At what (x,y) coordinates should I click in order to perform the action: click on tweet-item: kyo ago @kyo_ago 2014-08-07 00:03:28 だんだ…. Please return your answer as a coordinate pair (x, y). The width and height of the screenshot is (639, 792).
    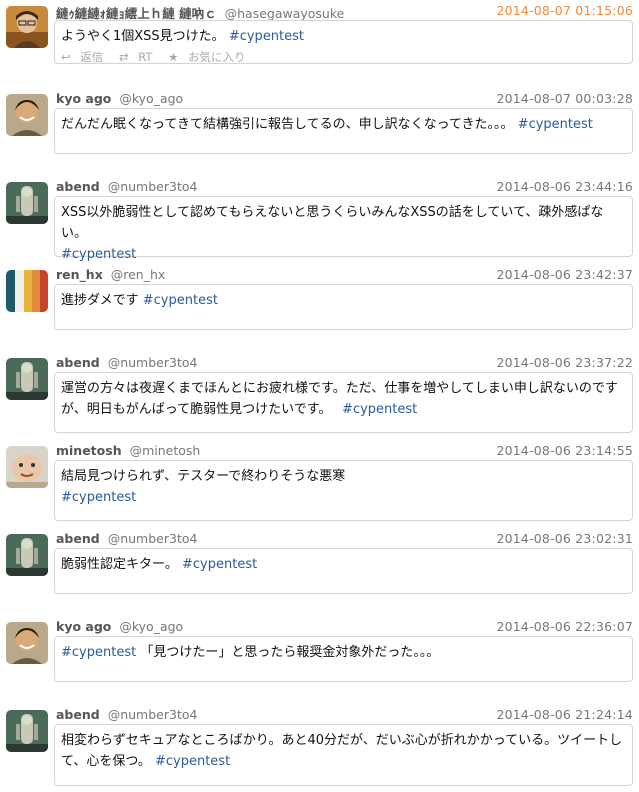
    Looking at the image, I should click on (319, 132).